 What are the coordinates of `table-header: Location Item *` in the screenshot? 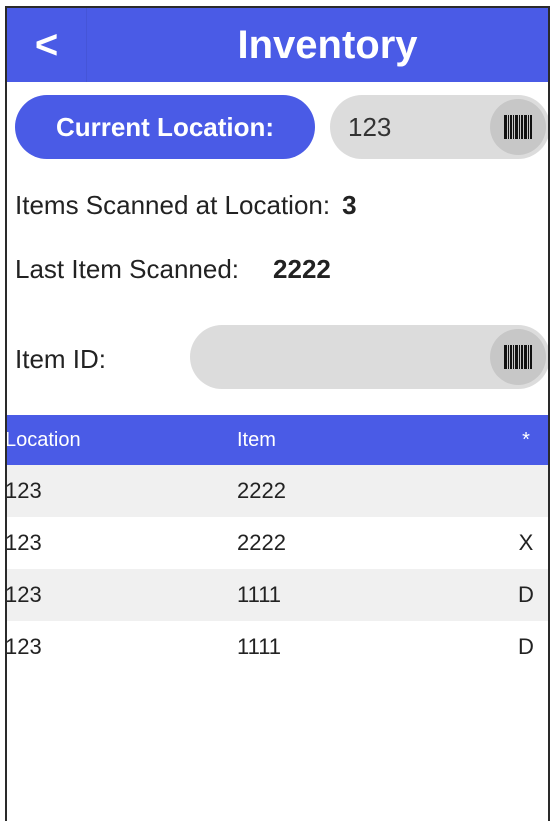 It's located at (277, 440).